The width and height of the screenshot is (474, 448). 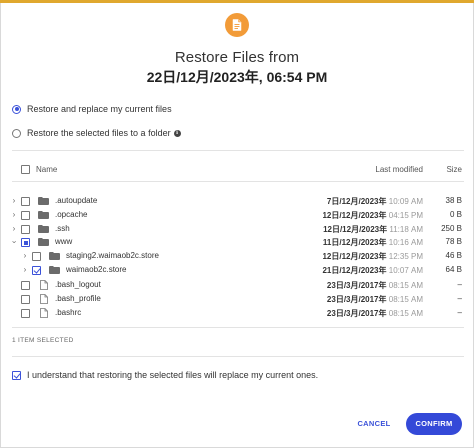 What do you see at coordinates (99, 133) in the screenshot?
I see `folder-label: Restore the selected files to a folder` at bounding box center [99, 133].